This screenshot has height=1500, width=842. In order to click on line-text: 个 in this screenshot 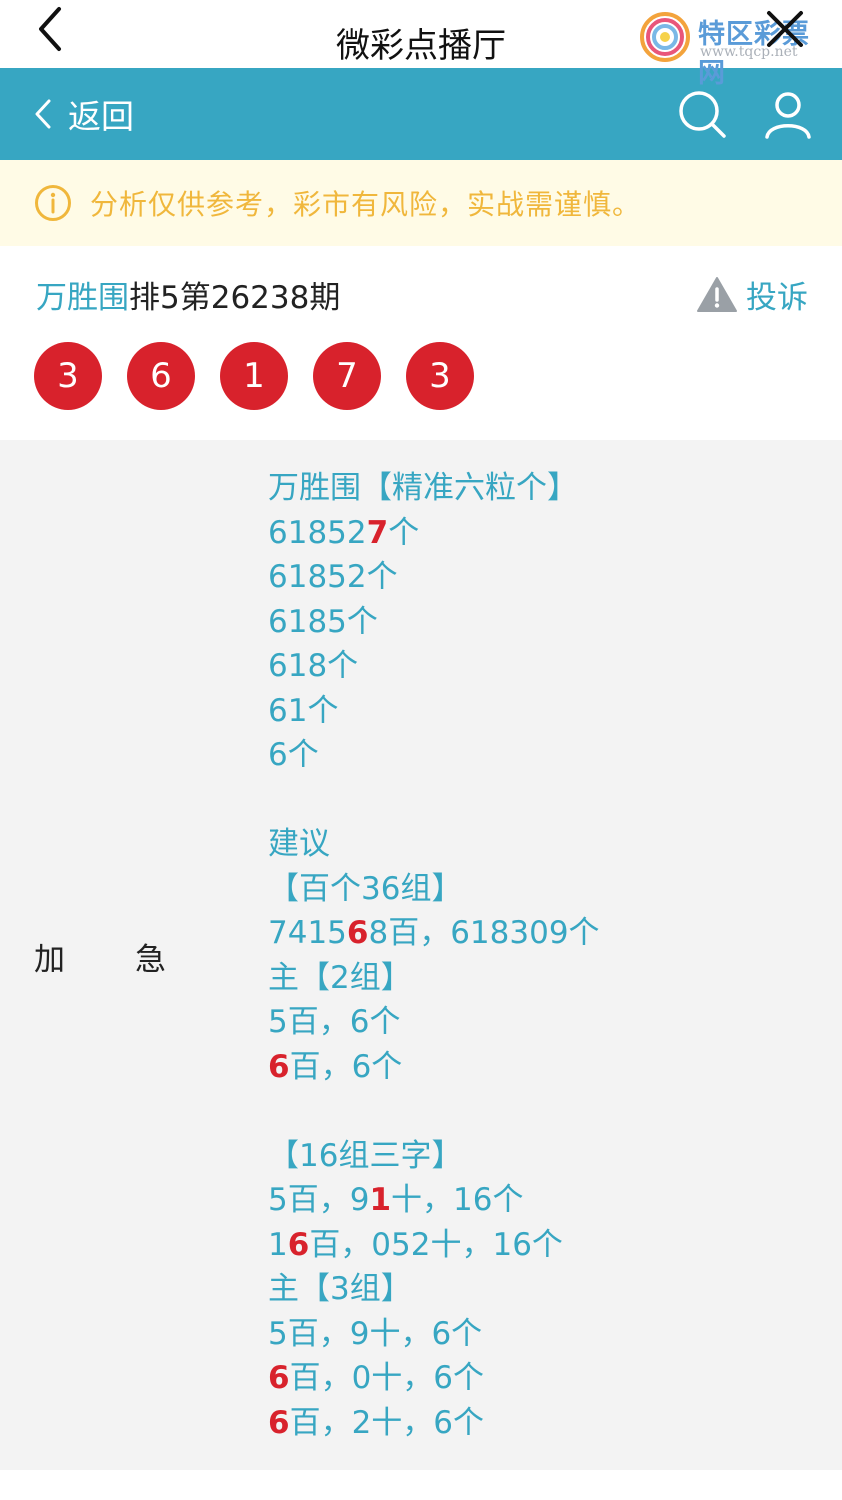, I will do `click(404, 532)`.